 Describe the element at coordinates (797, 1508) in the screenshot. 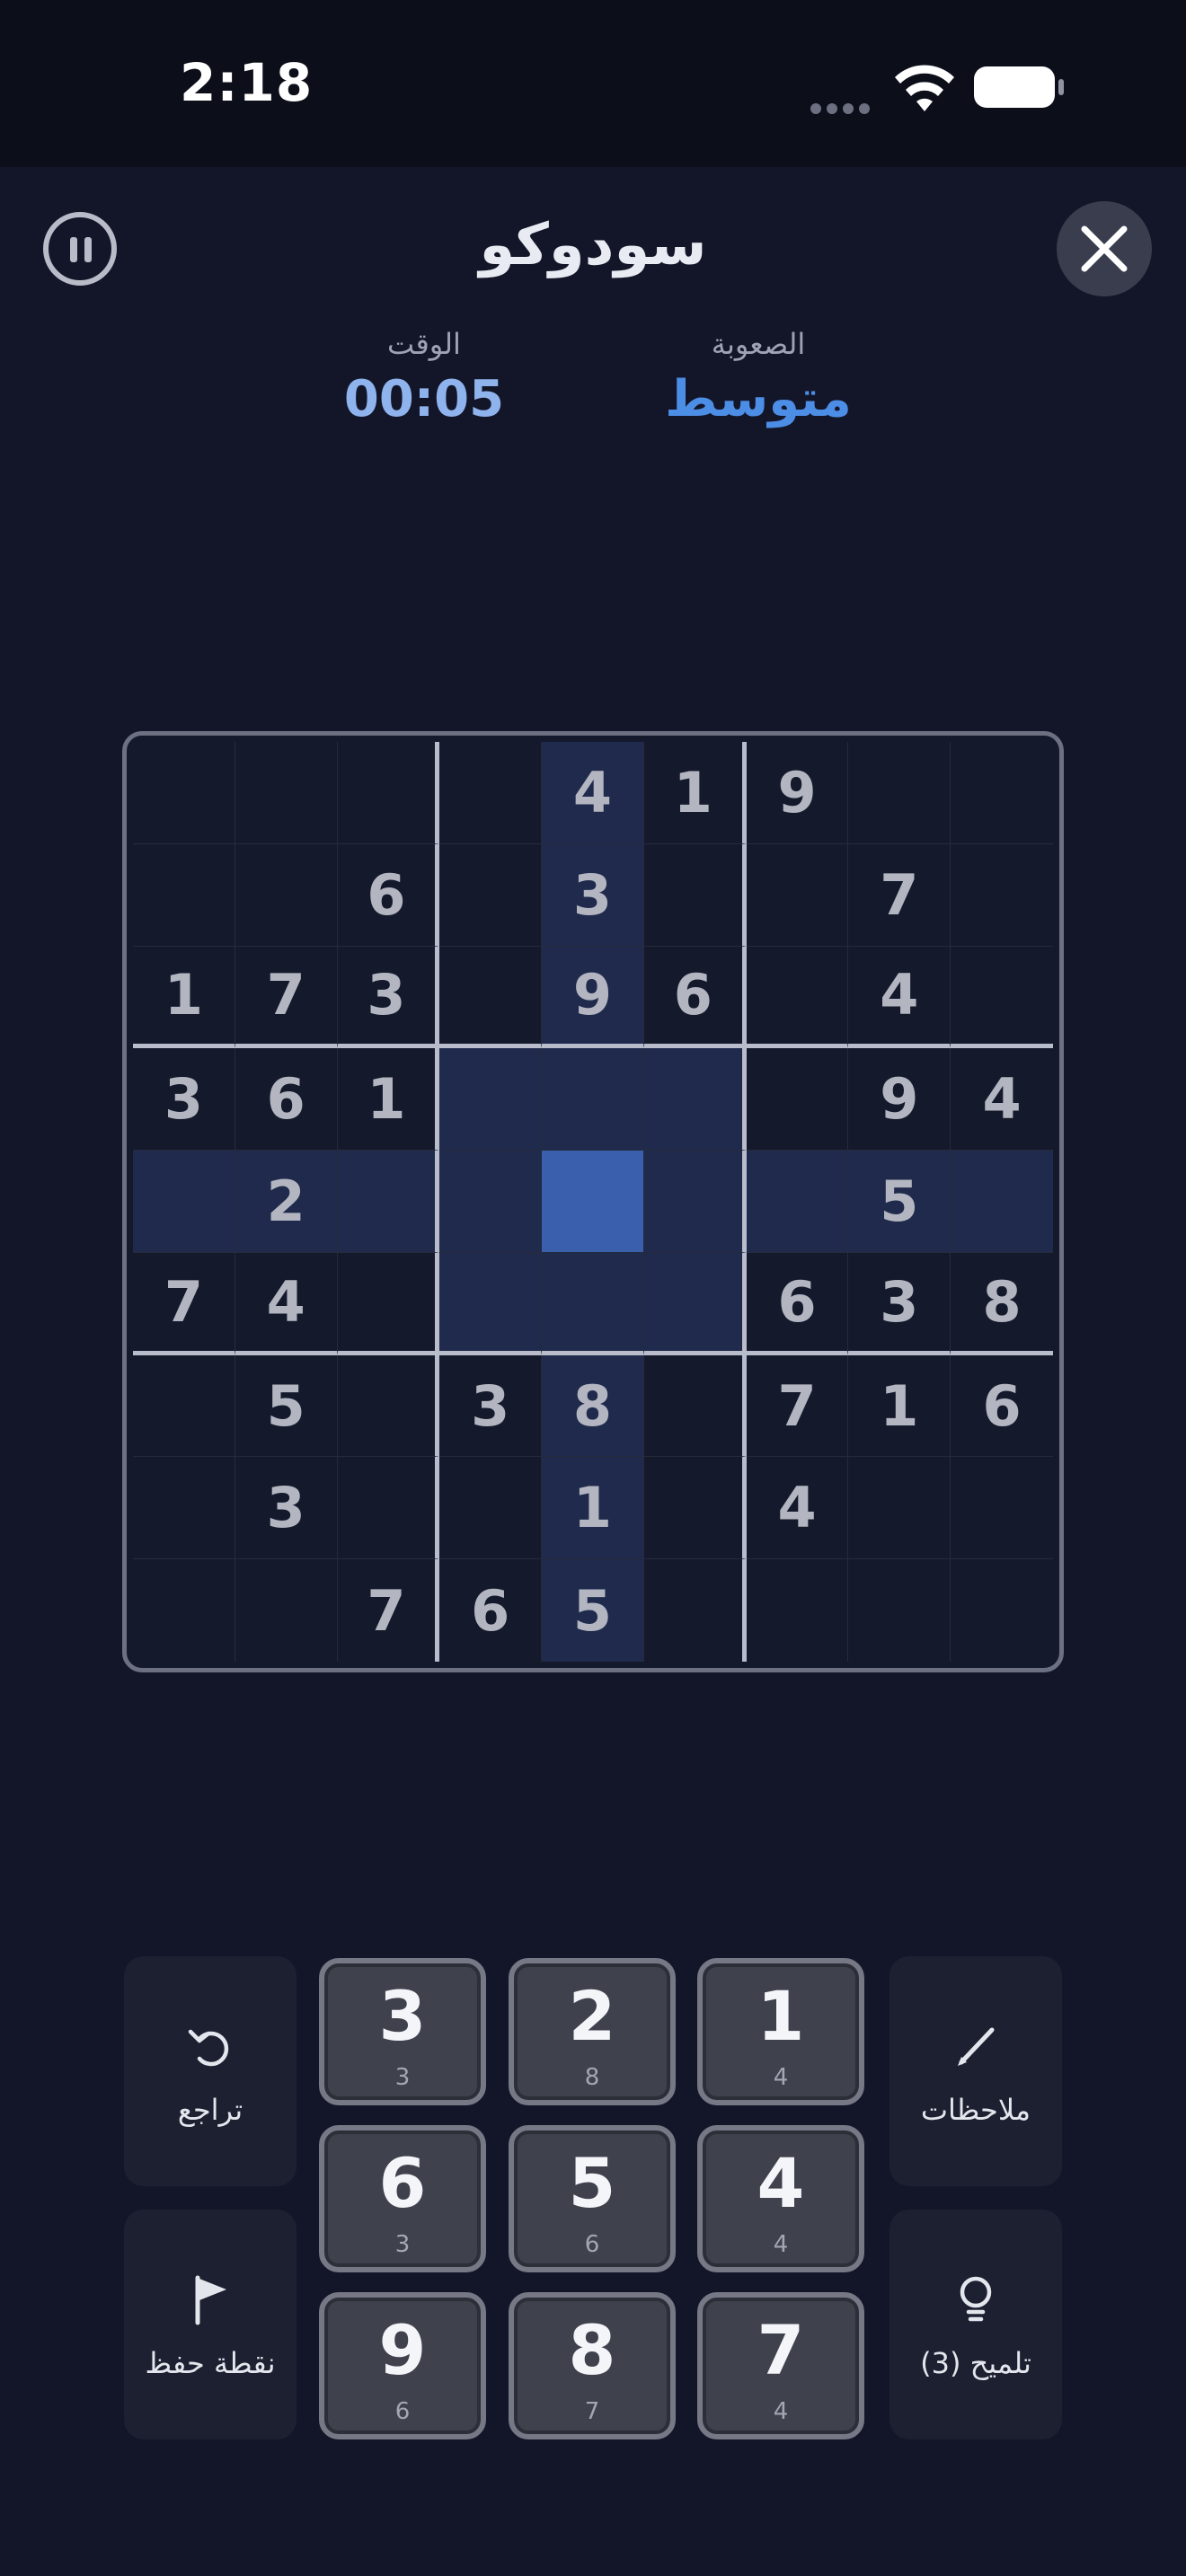

I see `sudoku-cell-r8c7: 4` at that location.